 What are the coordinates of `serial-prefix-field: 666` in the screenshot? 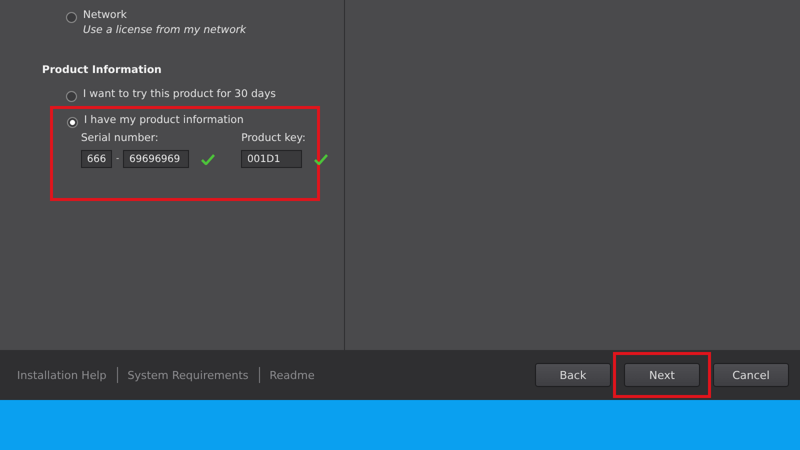 It's located at (96, 159).